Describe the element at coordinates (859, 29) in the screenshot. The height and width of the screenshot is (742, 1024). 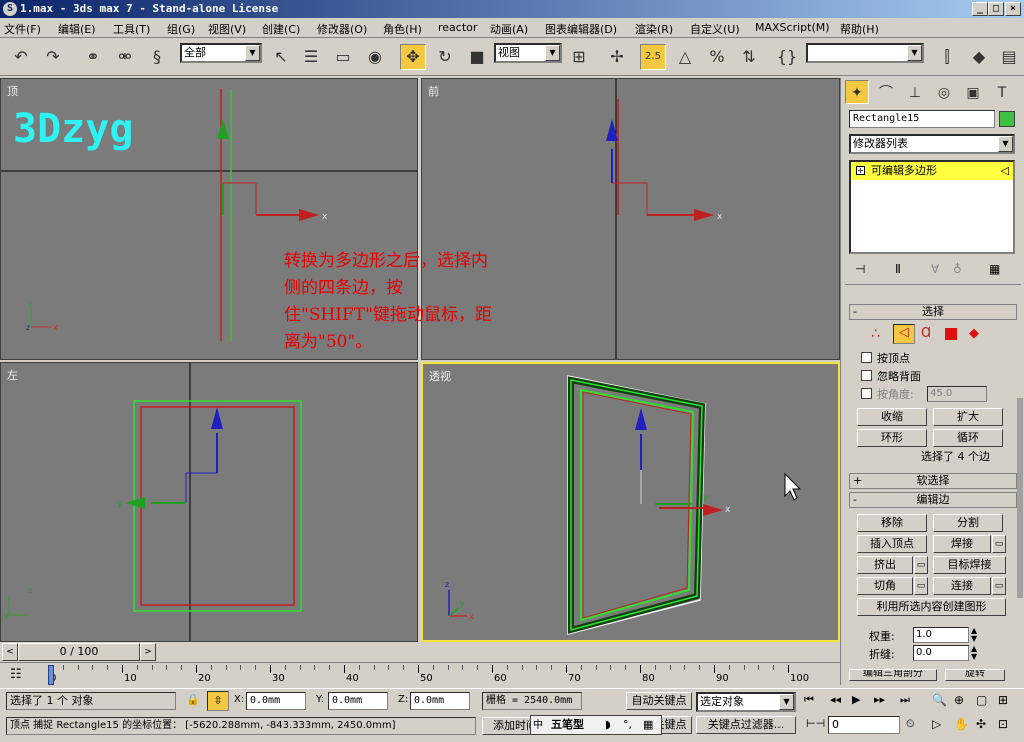
I see `menu-item: 帮助(H)` at that location.